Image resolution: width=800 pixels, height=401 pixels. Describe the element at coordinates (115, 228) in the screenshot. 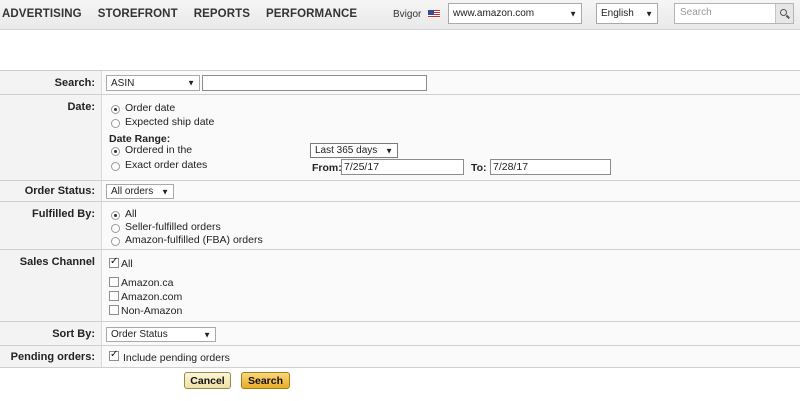

I see `seller-fulfilled-radio` at that location.